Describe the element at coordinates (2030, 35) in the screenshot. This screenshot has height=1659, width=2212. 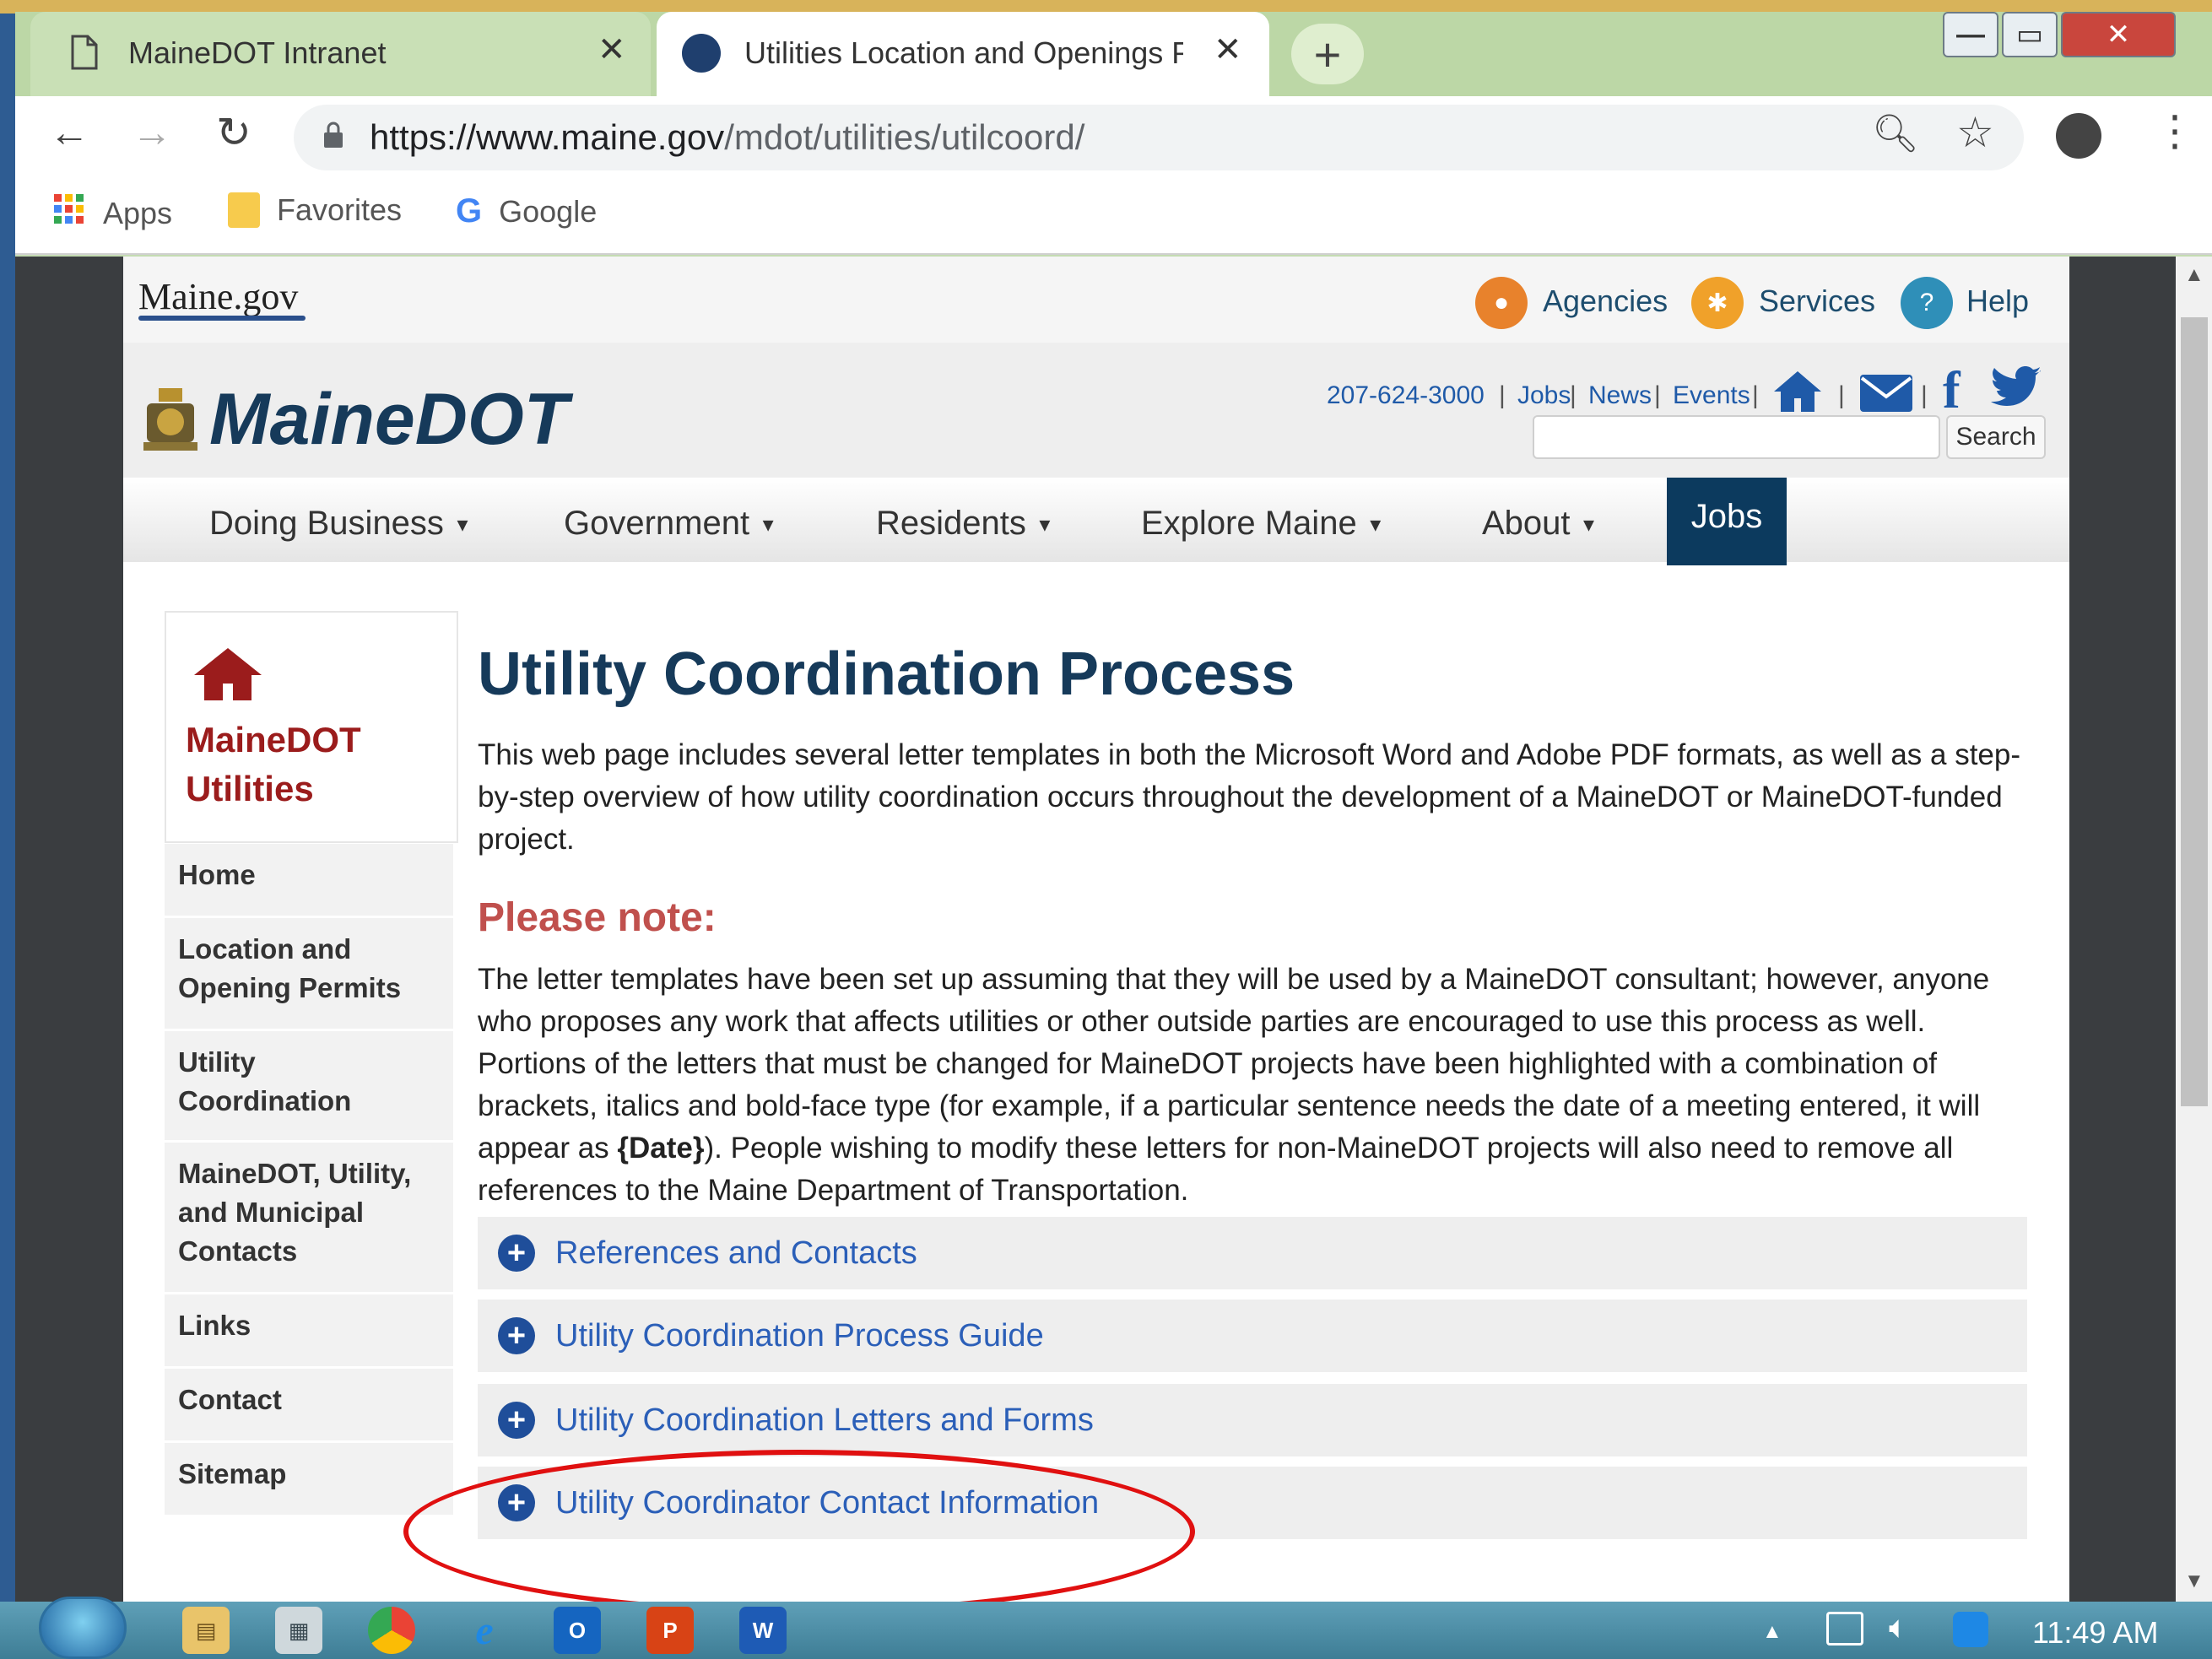
I see `maximize-button: ▭` at that location.